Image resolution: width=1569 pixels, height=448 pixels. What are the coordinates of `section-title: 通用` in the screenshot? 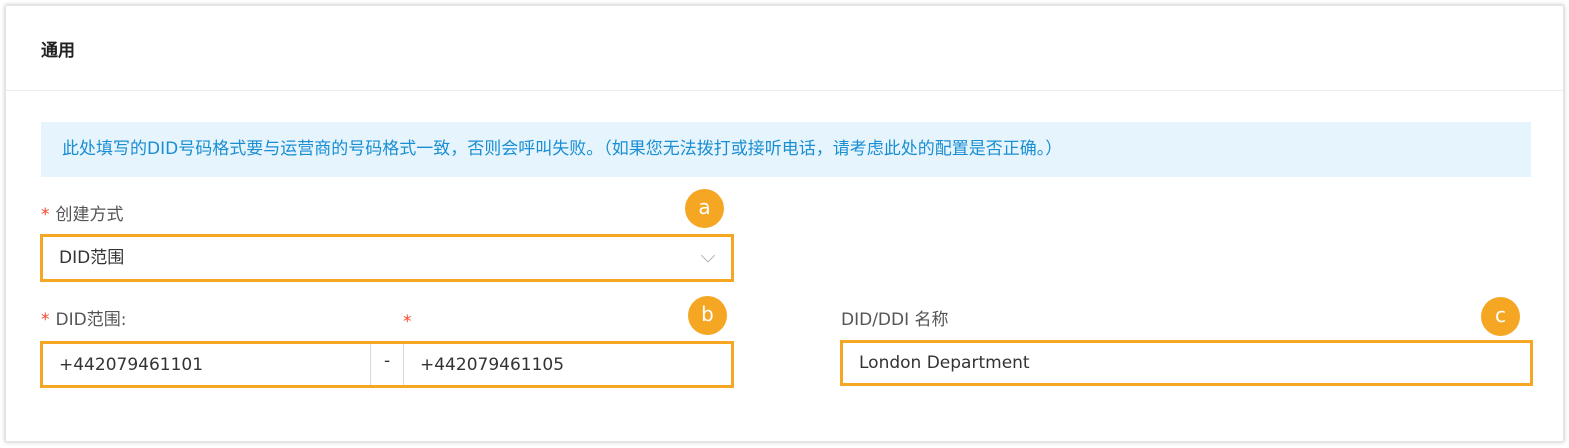 It's located at (58, 51).